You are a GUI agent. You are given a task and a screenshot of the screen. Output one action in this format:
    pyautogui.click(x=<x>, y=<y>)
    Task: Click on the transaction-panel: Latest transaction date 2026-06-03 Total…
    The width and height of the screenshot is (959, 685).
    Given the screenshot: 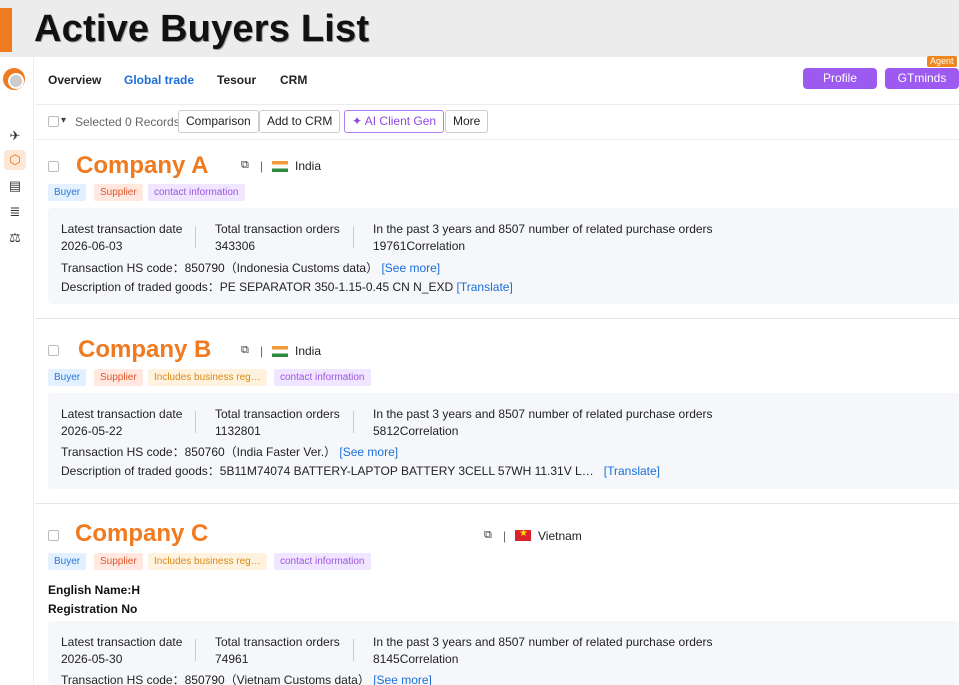 What is the action you would take?
    pyautogui.click(x=503, y=256)
    